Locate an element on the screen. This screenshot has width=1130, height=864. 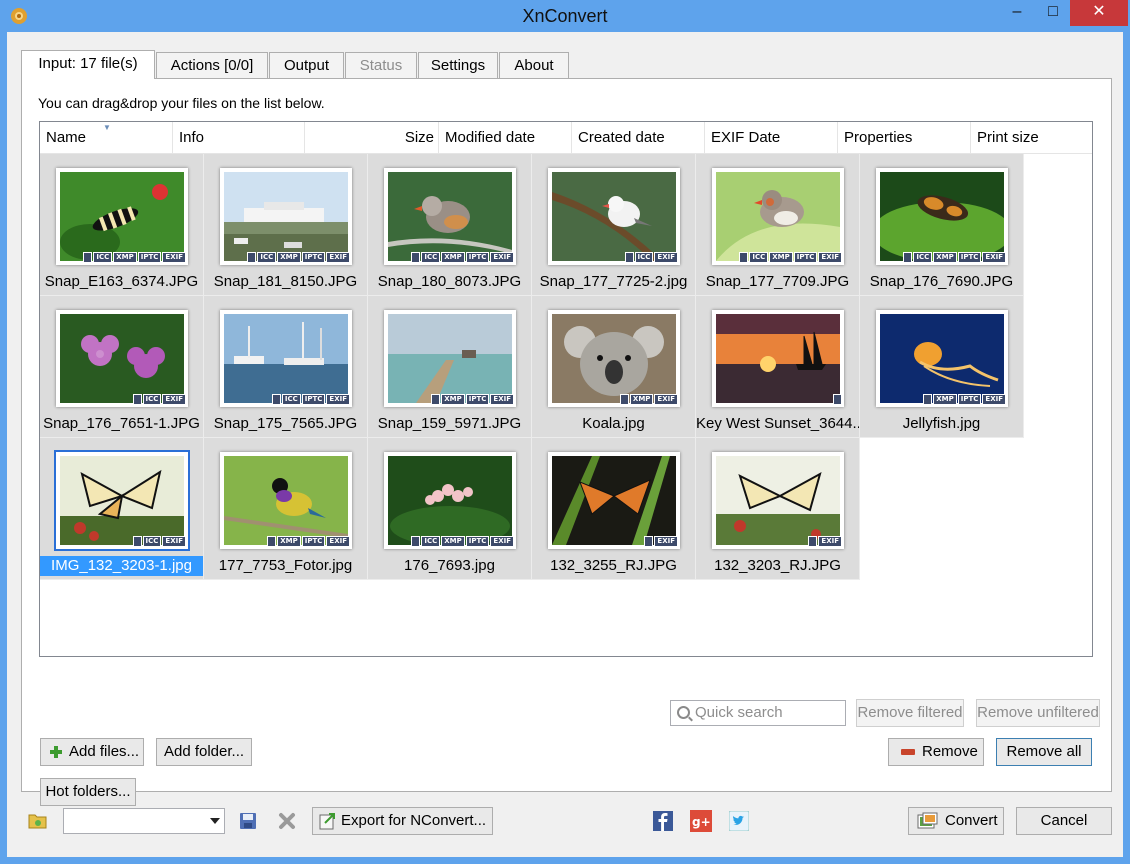
purple-orchids-image is located at coordinates (122, 358).